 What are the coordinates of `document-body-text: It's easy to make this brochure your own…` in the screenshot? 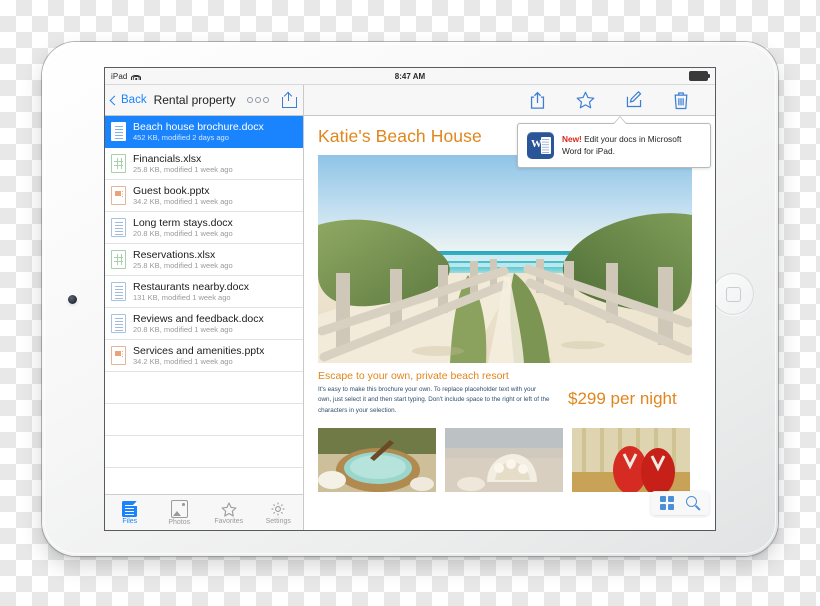 It's located at (434, 400).